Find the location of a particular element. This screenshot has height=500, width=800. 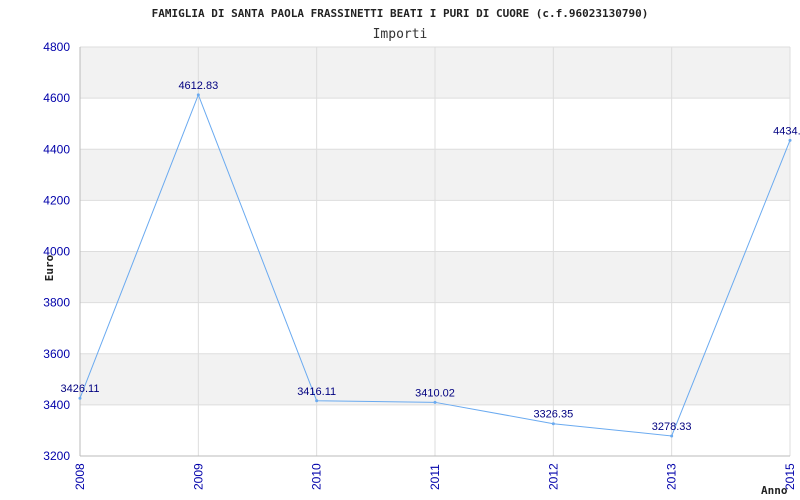

y-tick-label: 3600 is located at coordinates (56, 354).